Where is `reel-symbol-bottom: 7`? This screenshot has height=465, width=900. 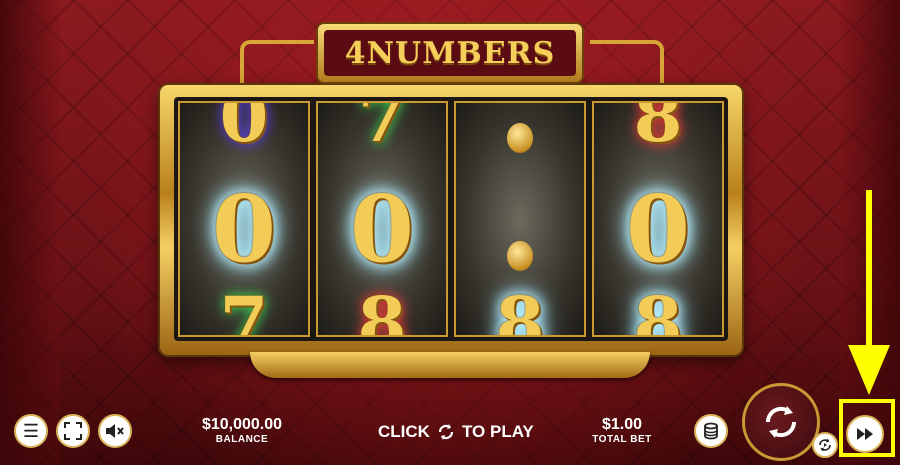 reel-symbol-bottom: 7 is located at coordinates (244, 309).